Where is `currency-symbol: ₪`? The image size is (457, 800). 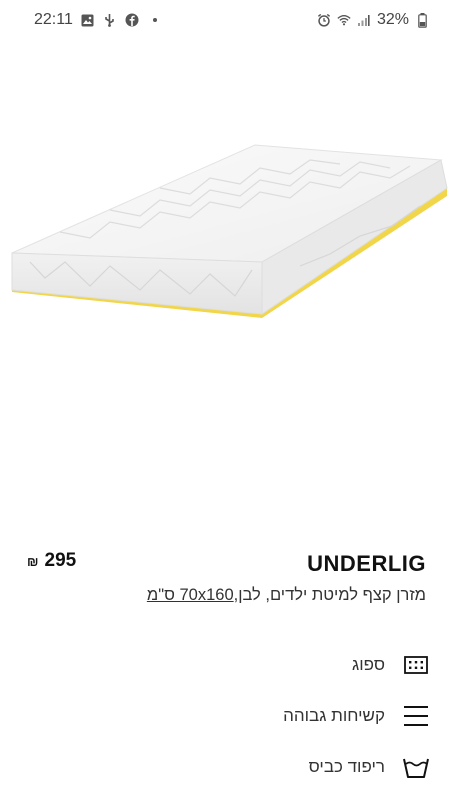
currency-symbol: ₪ is located at coordinates (33, 561).